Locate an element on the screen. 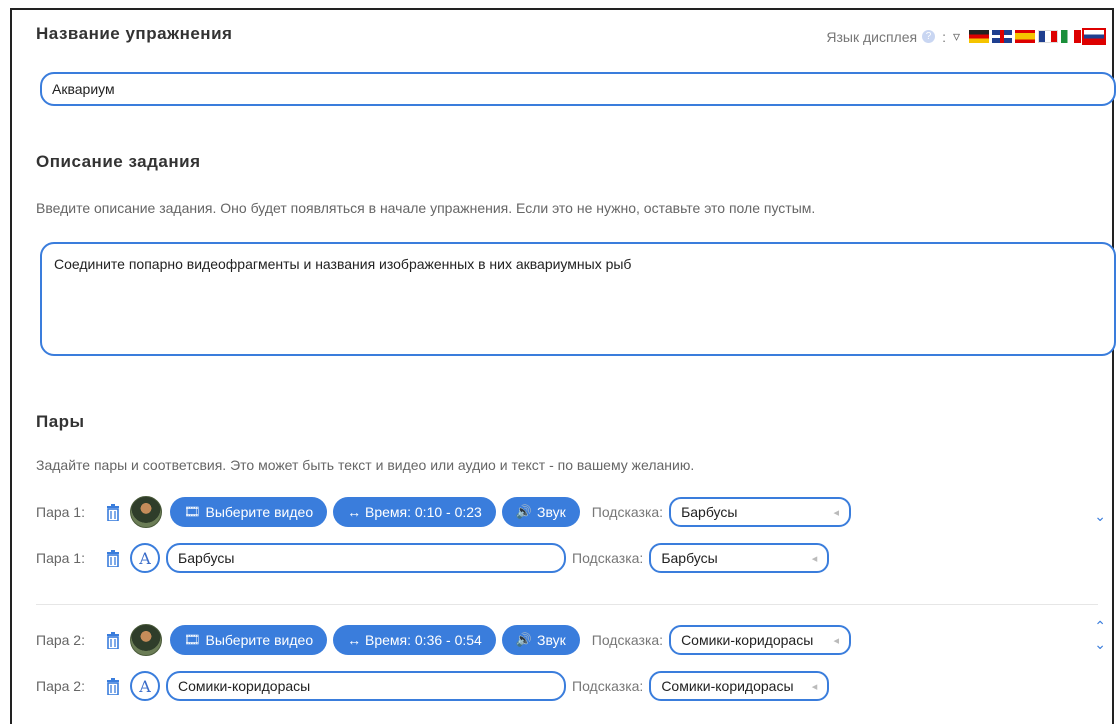  time-range-button: ↔ Время: 0:10 - 0:23 is located at coordinates (414, 512).